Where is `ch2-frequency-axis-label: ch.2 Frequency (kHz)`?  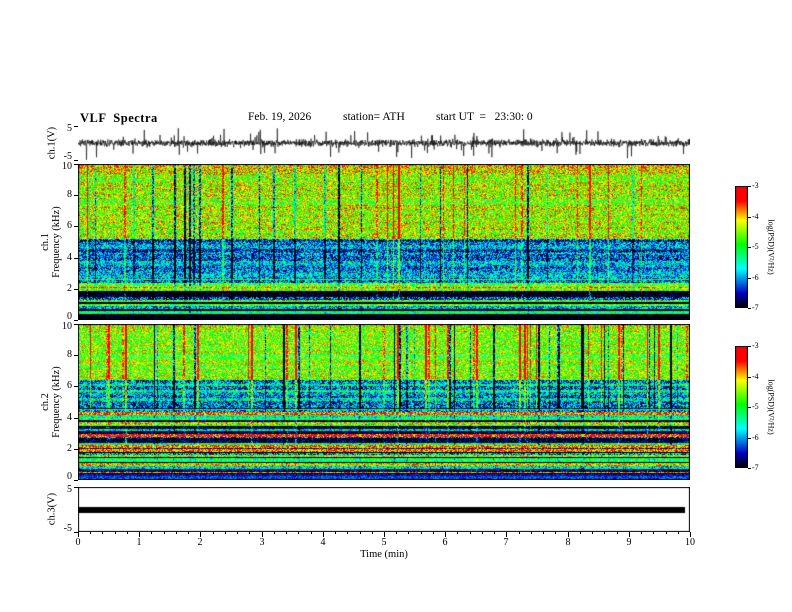 ch2-frequency-axis-label: ch.2 Frequency (kHz) is located at coordinates (51, 401).